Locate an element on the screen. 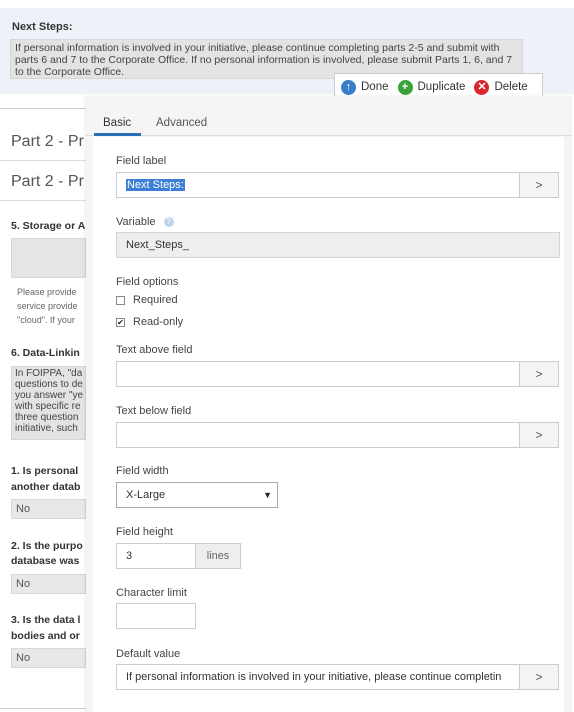  field-label-input: Next Steps: is located at coordinates (318, 185).